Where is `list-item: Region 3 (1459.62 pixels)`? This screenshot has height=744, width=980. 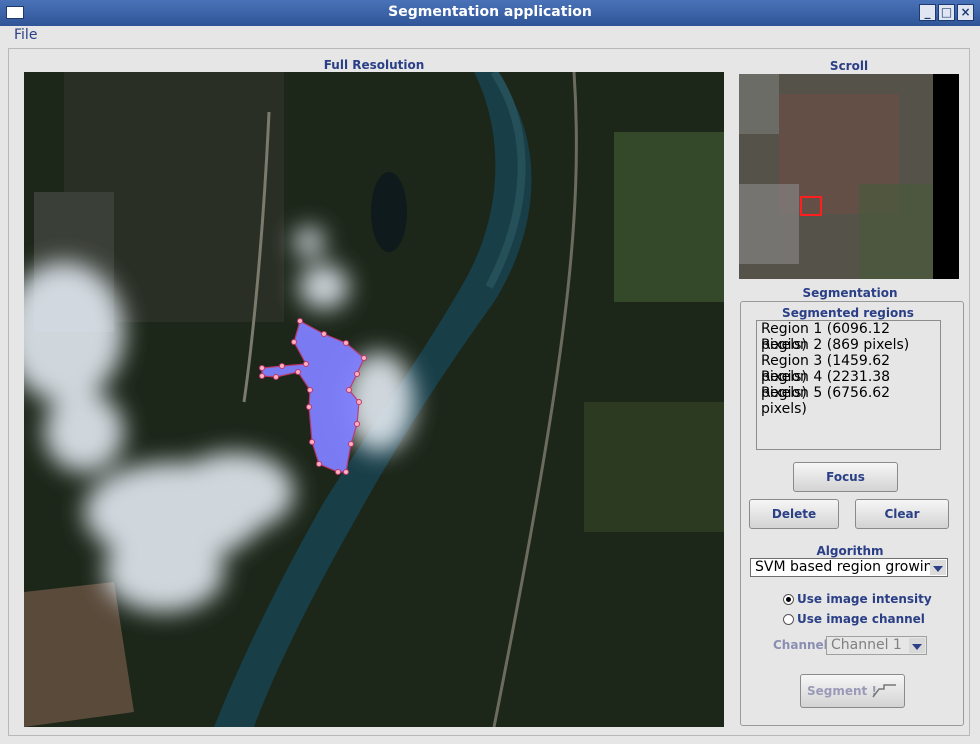 list-item: Region 3 (1459.62 pixels) is located at coordinates (848, 369).